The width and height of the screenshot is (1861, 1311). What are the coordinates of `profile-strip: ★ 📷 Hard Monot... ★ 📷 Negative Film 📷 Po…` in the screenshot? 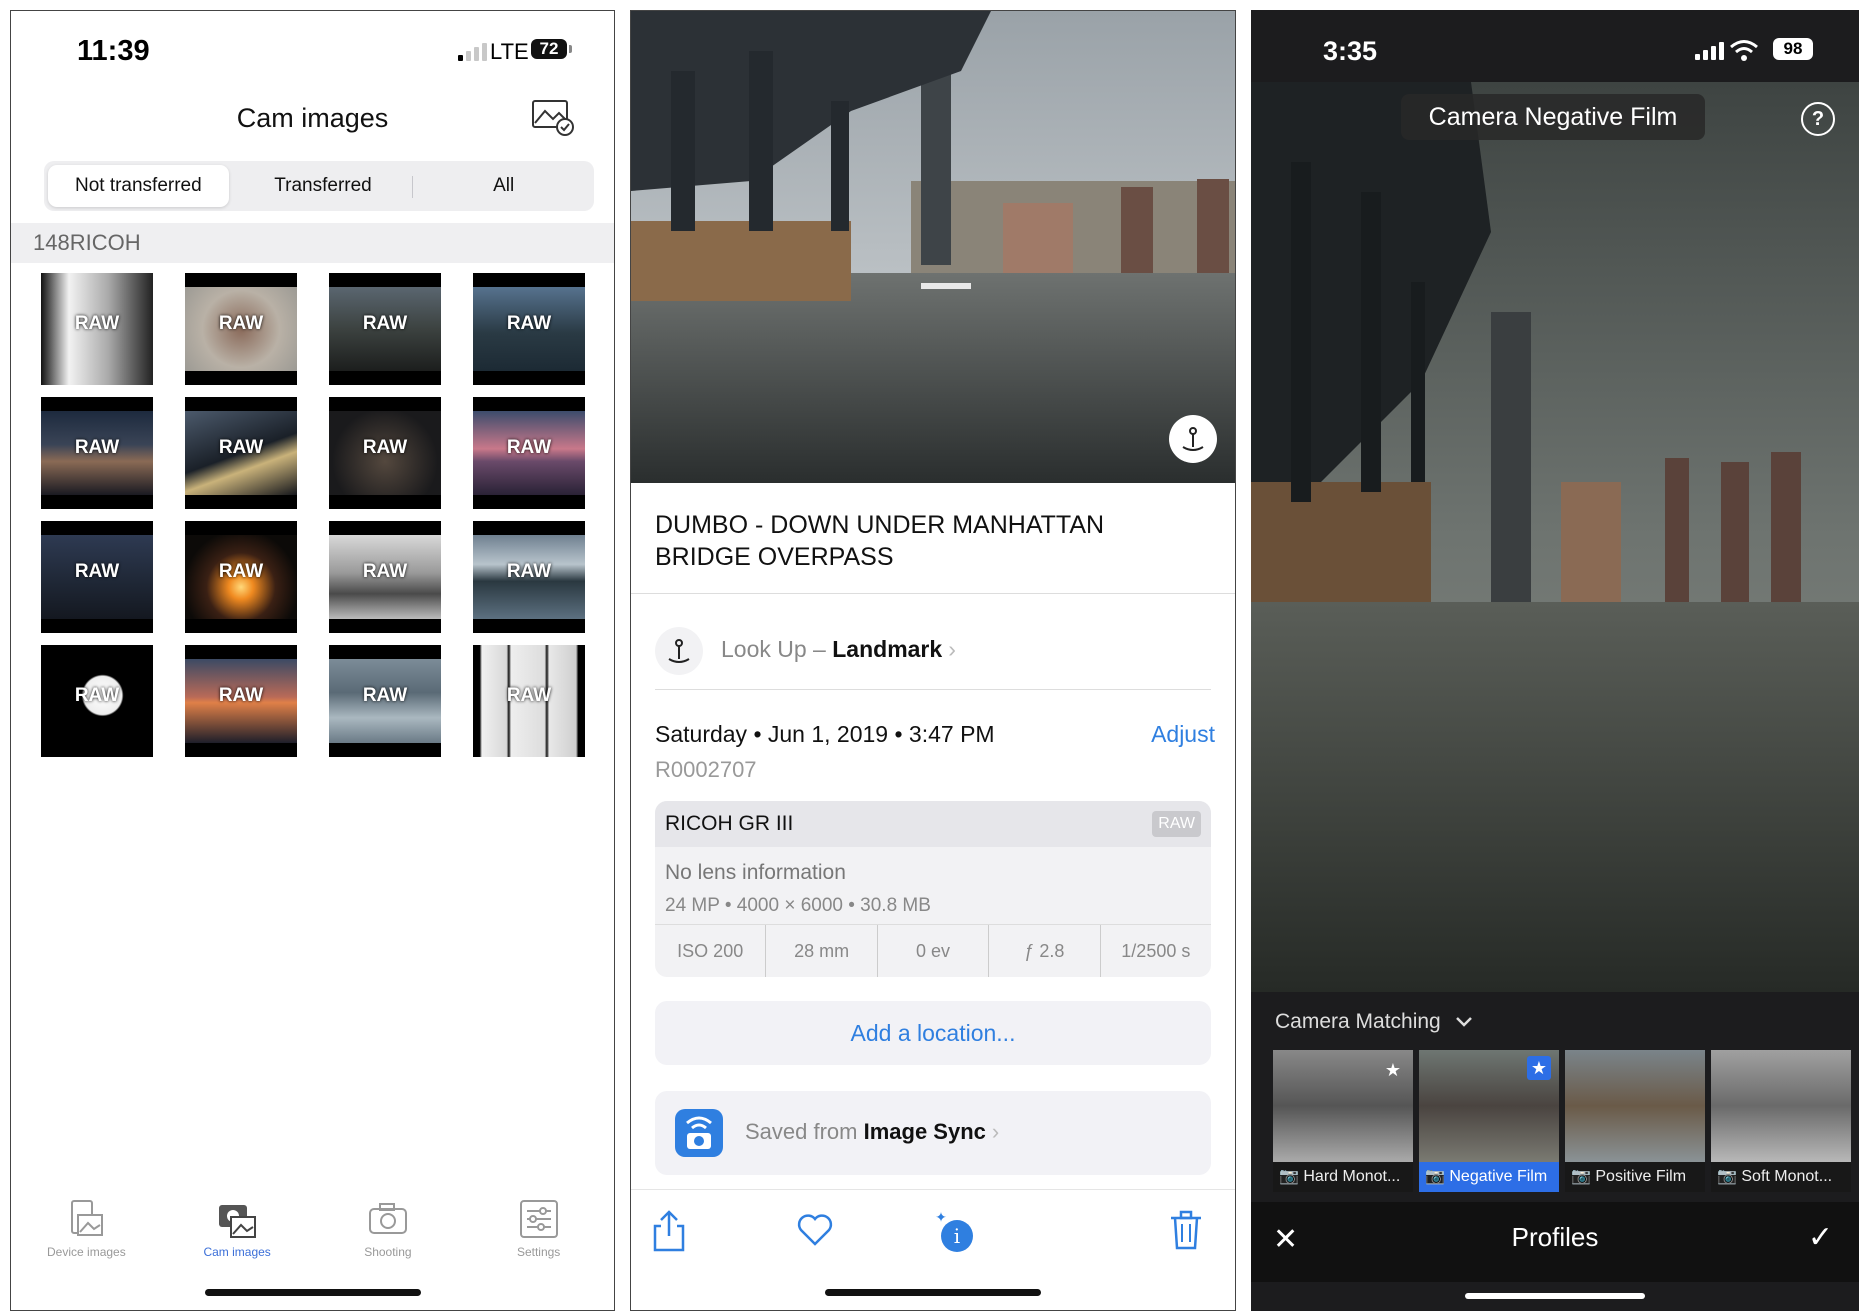 It's located at (1565, 1121).